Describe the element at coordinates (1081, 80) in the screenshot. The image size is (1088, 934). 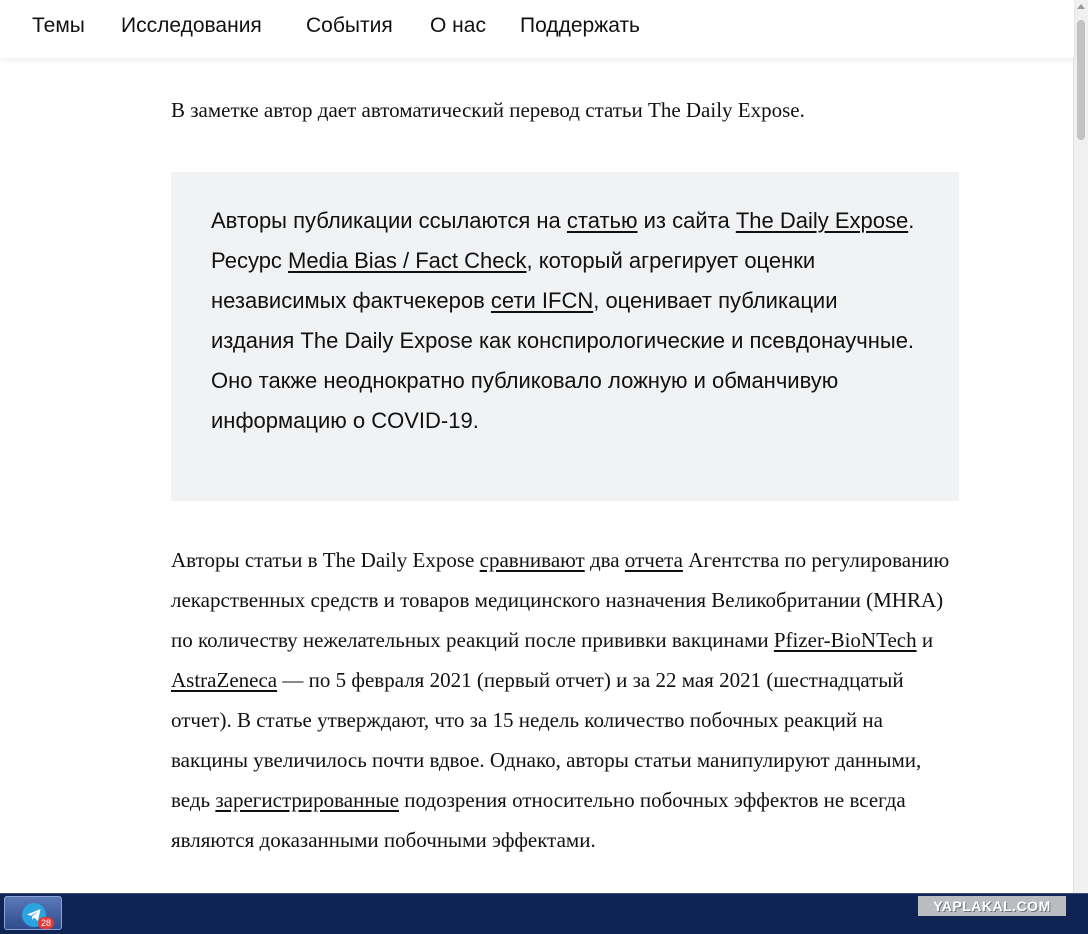
I see `scrollbar-thumb` at that location.